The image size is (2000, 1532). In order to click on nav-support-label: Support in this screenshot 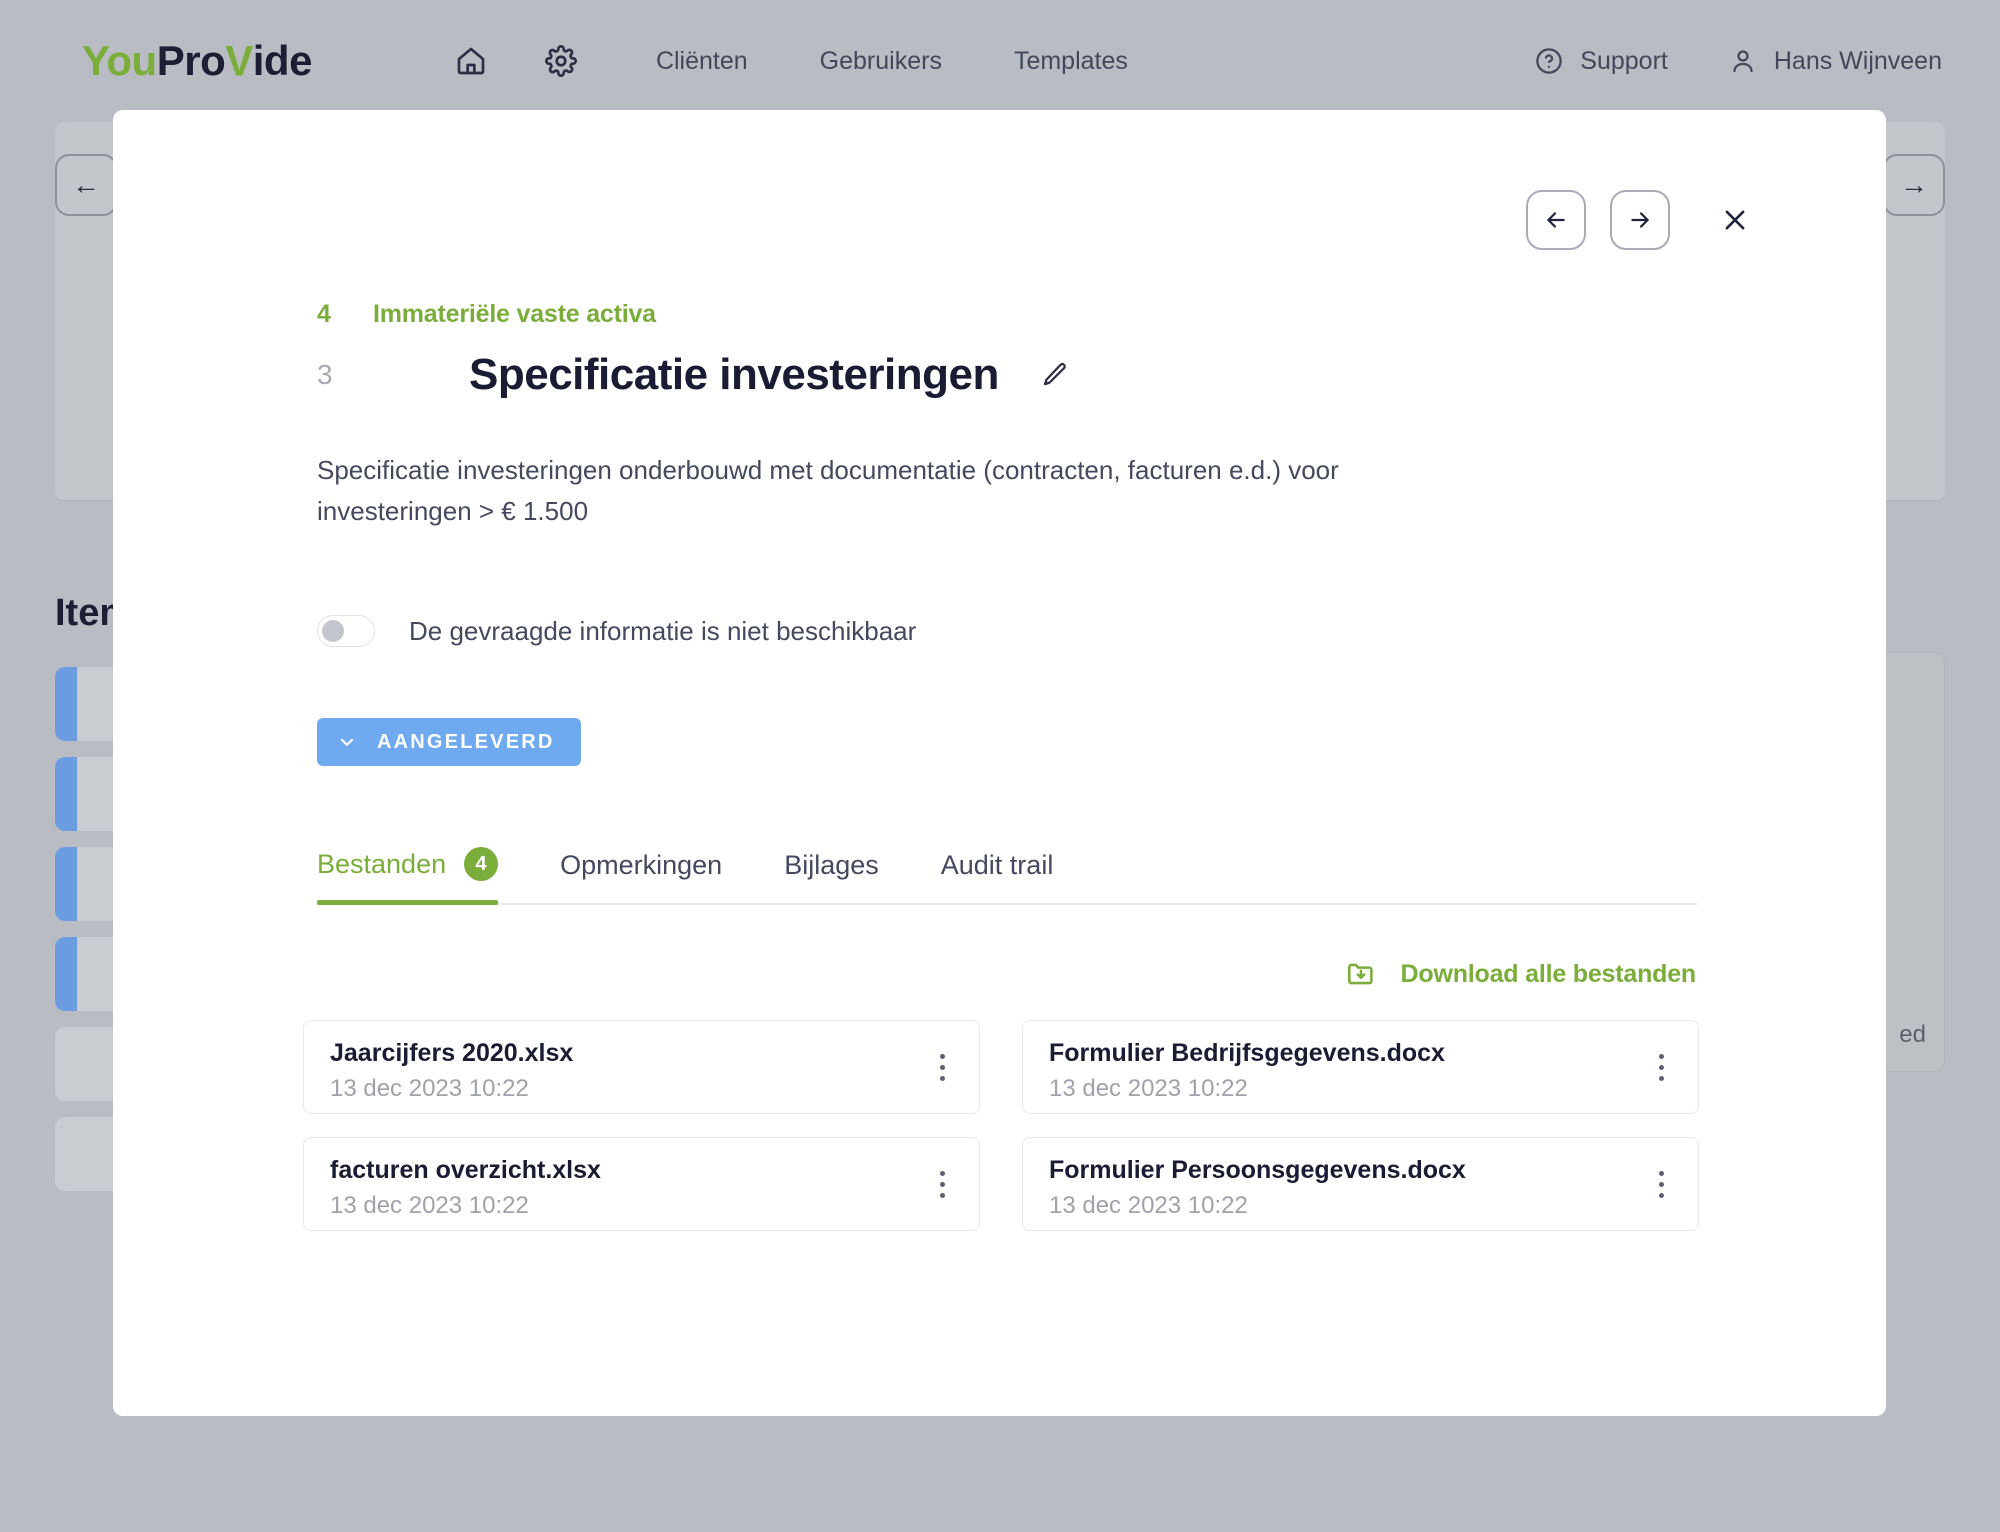, I will do `click(1624, 60)`.